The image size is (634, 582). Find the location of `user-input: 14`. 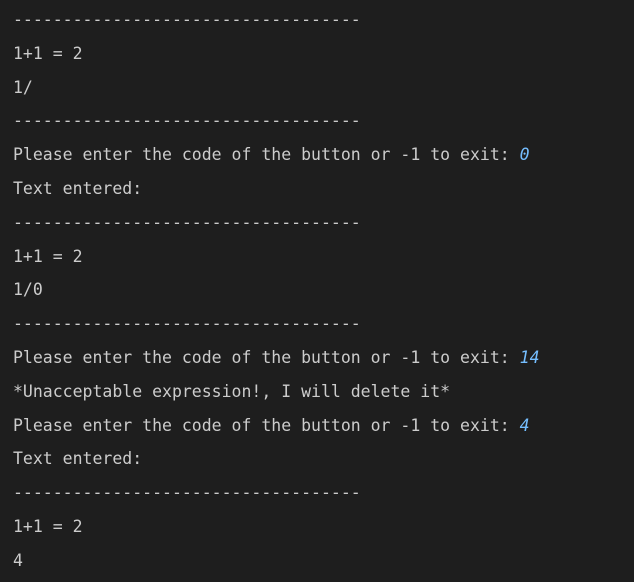

user-input: 14 is located at coordinates (529, 357).